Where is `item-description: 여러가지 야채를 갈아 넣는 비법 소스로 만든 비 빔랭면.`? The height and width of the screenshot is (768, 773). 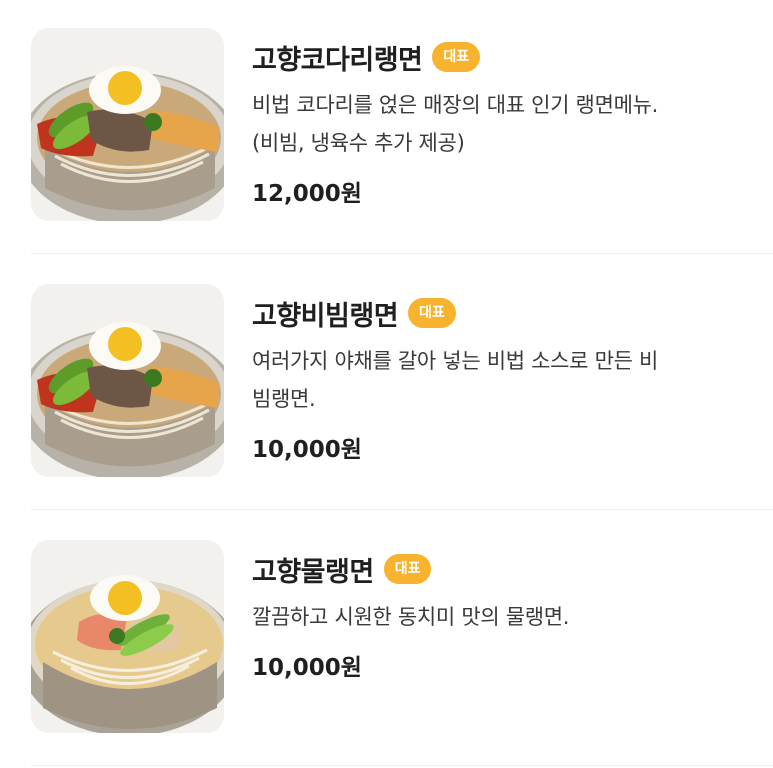 item-description: 여러가지 야채를 갈아 넣는 비법 소스로 만든 비 빔랭면. is located at coordinates (507, 380).